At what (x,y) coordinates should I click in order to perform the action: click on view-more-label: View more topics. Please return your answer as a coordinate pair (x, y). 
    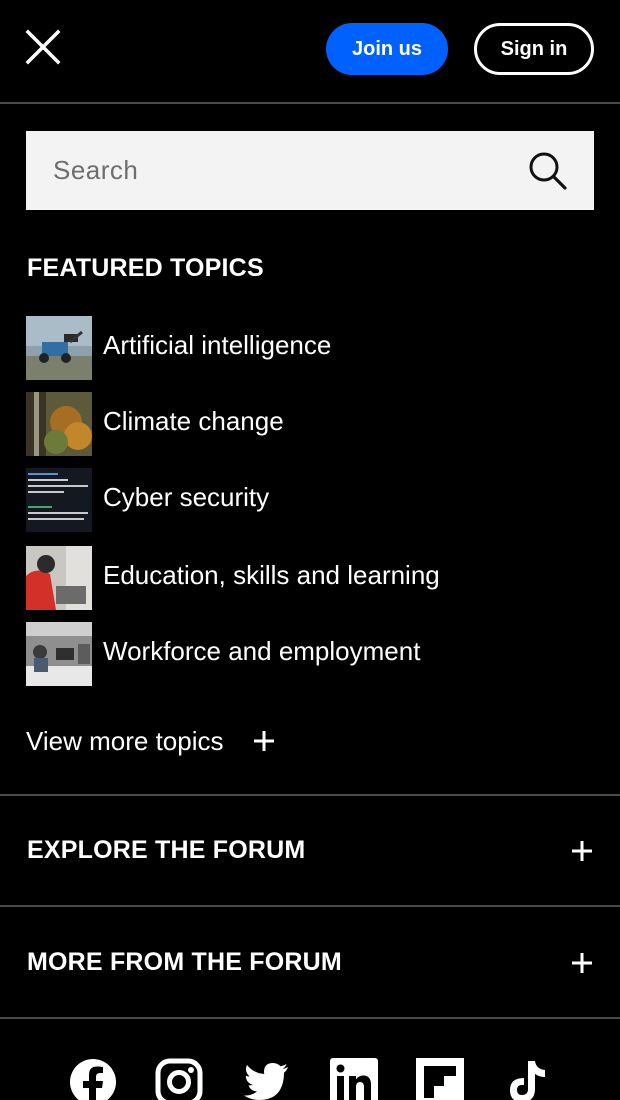
    Looking at the image, I should click on (125, 741).